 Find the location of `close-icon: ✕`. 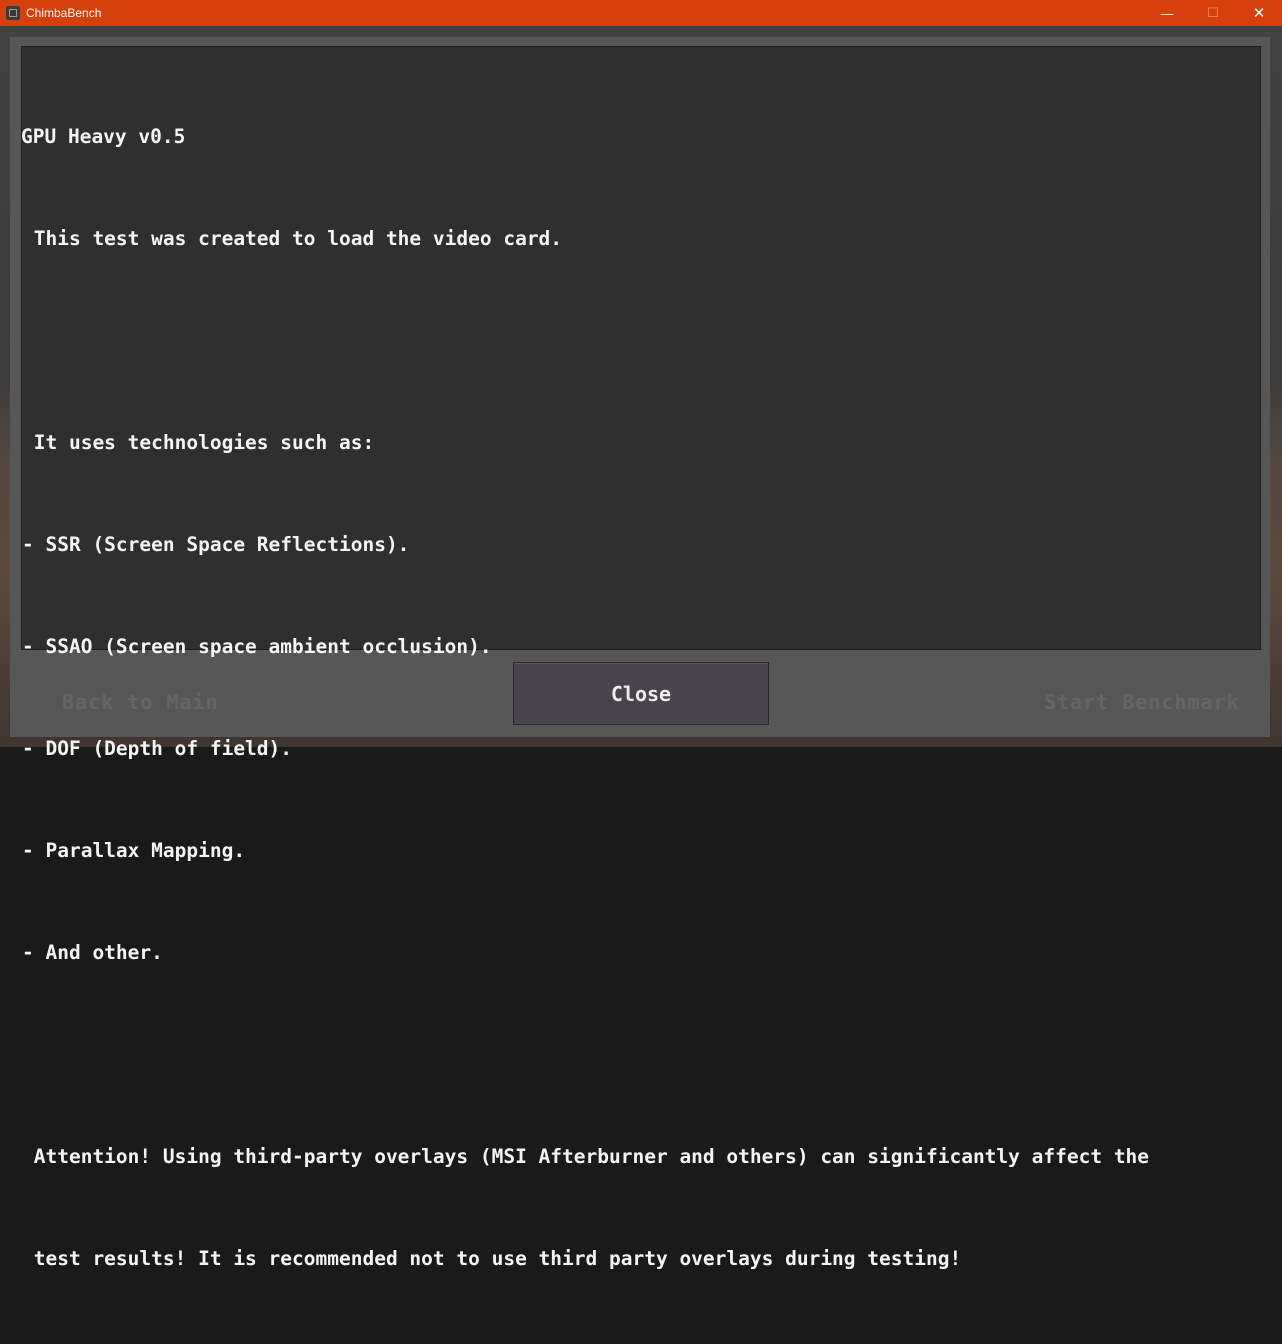

close-icon: ✕ is located at coordinates (1259, 13).